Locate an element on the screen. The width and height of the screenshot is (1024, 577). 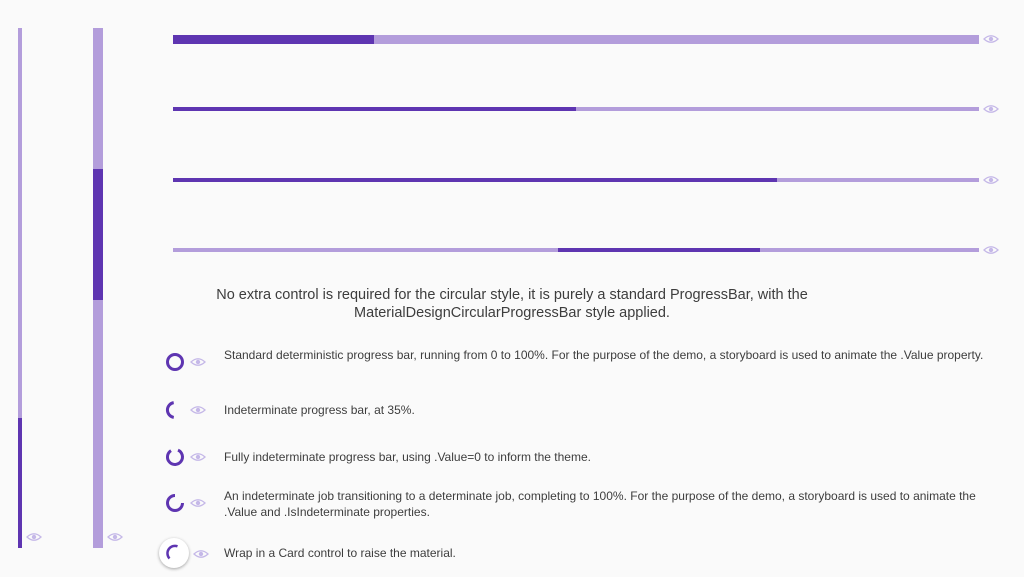
card is located at coordinates (174, 553).